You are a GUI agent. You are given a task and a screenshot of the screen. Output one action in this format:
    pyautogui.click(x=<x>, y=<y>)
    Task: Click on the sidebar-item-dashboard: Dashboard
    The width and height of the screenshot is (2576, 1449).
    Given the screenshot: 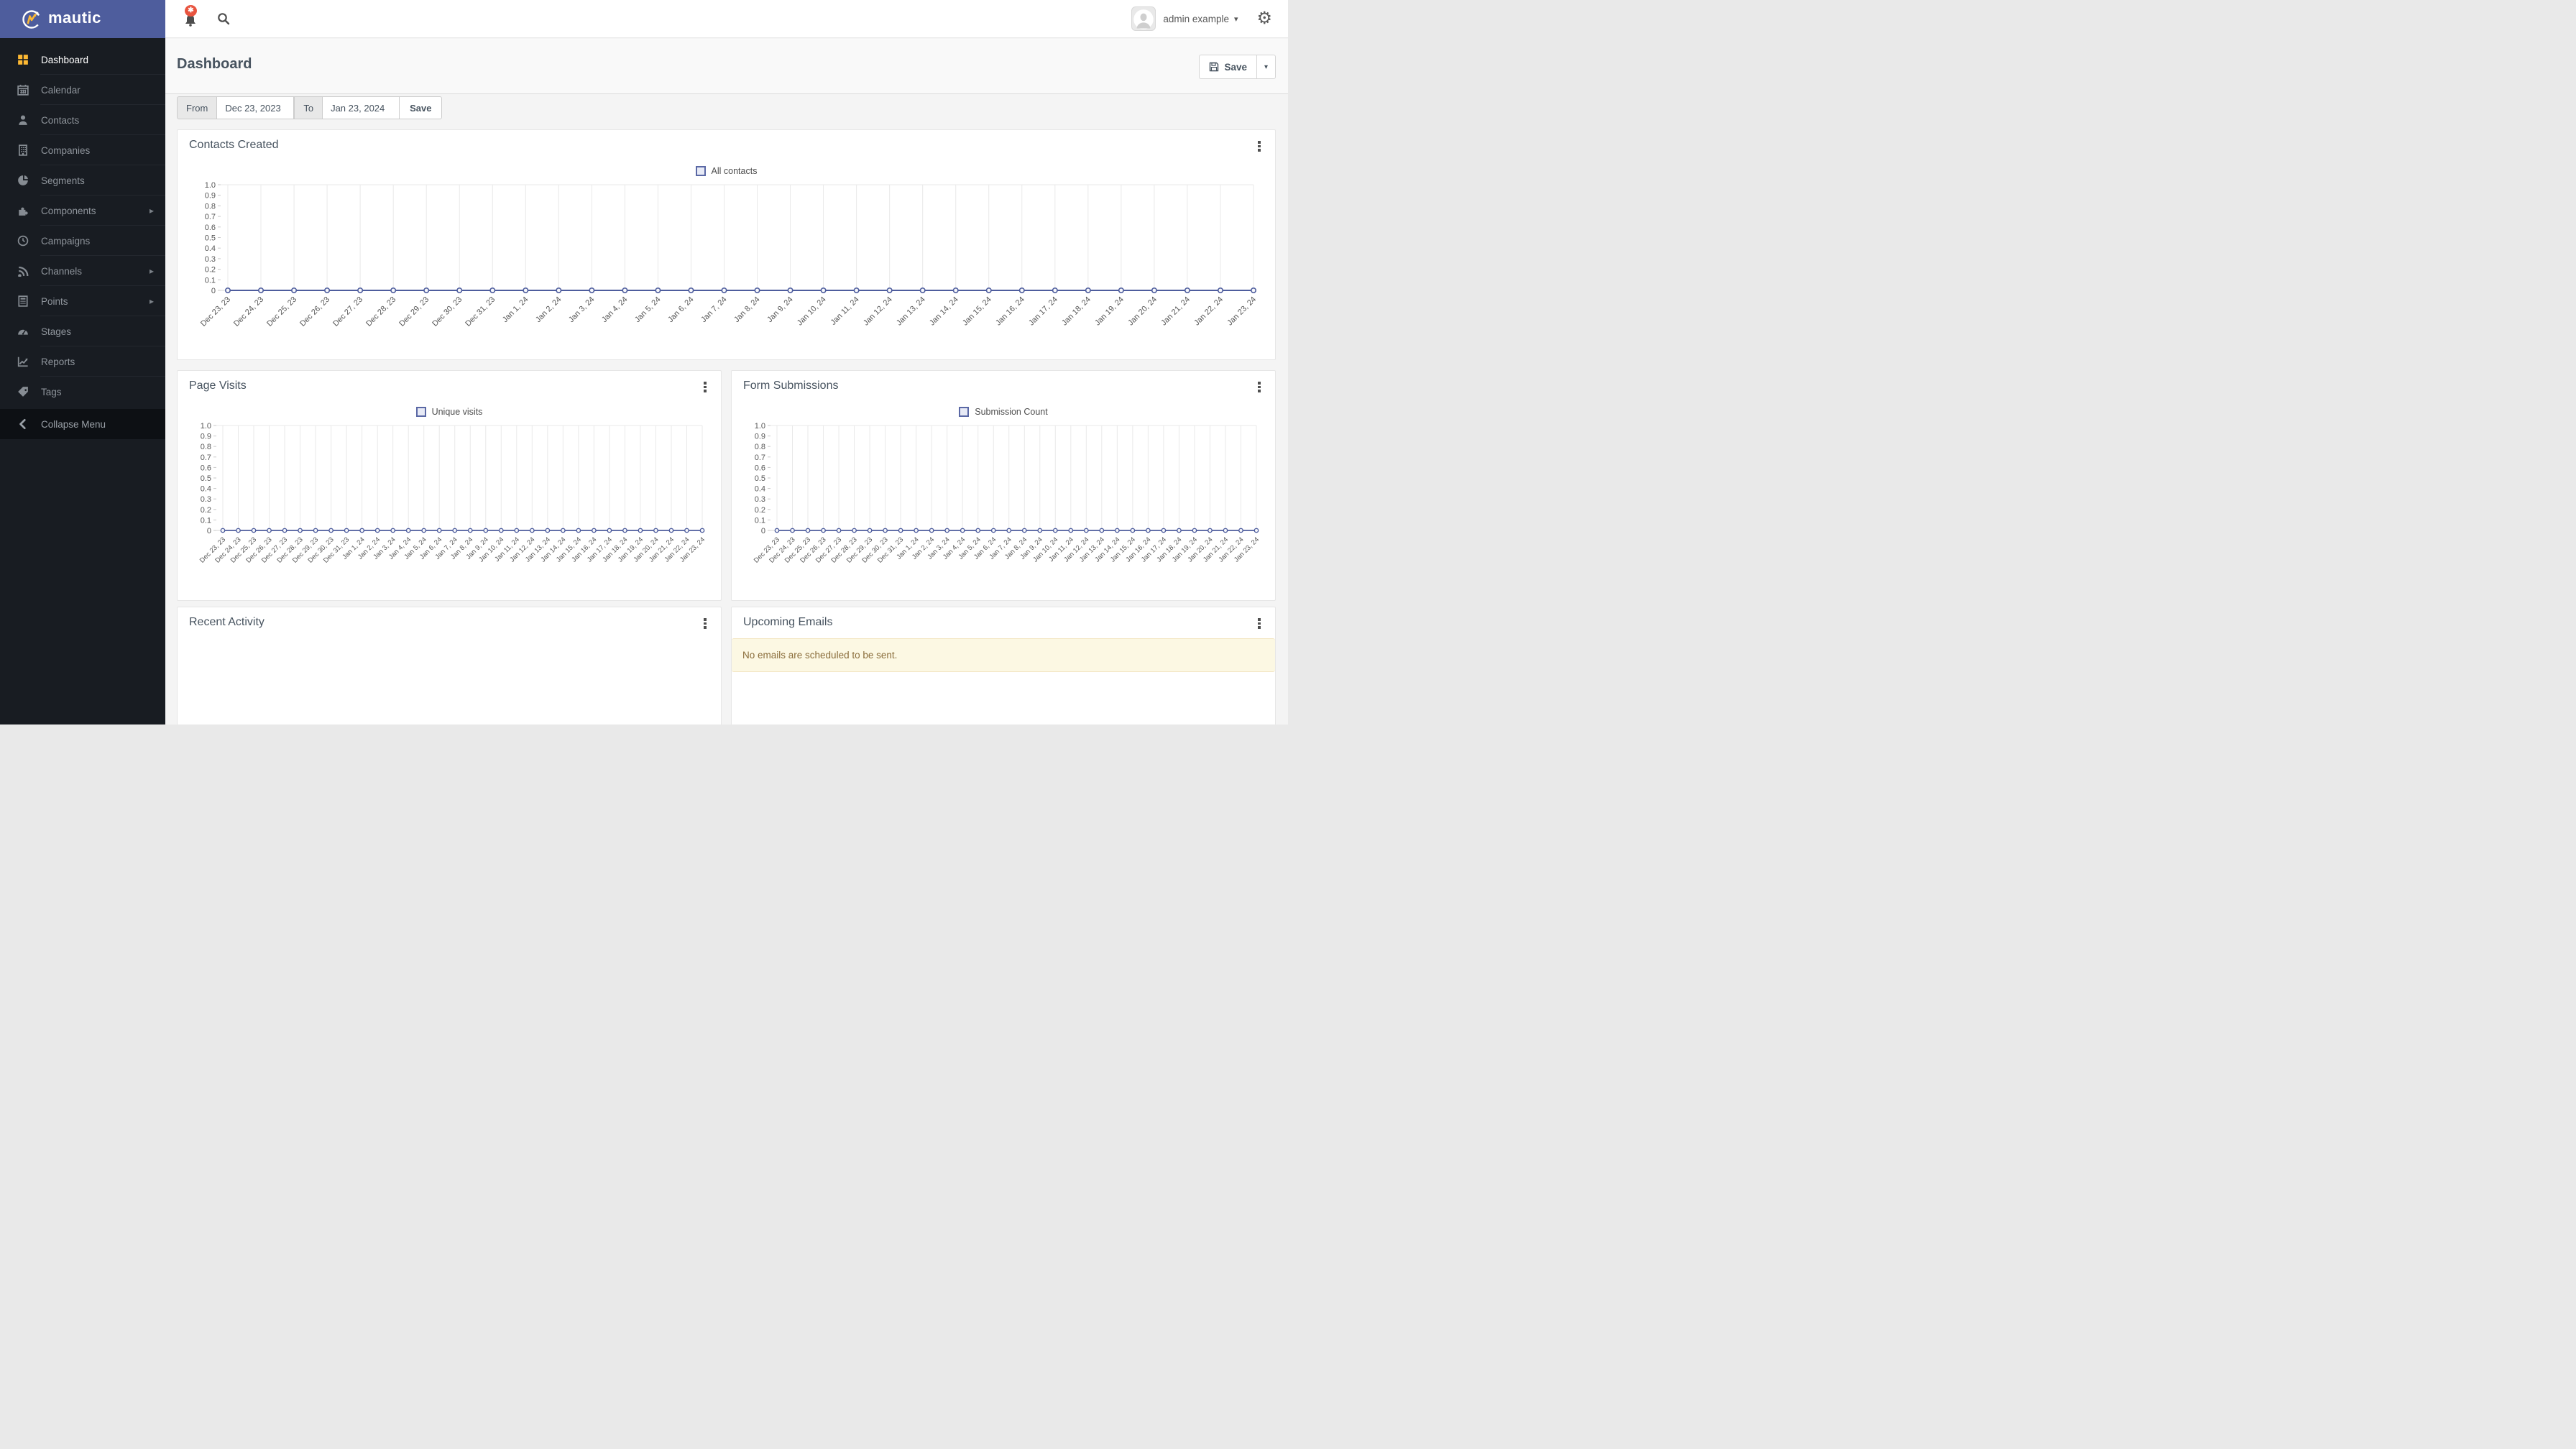 What is the action you would take?
    pyautogui.click(x=82, y=60)
    